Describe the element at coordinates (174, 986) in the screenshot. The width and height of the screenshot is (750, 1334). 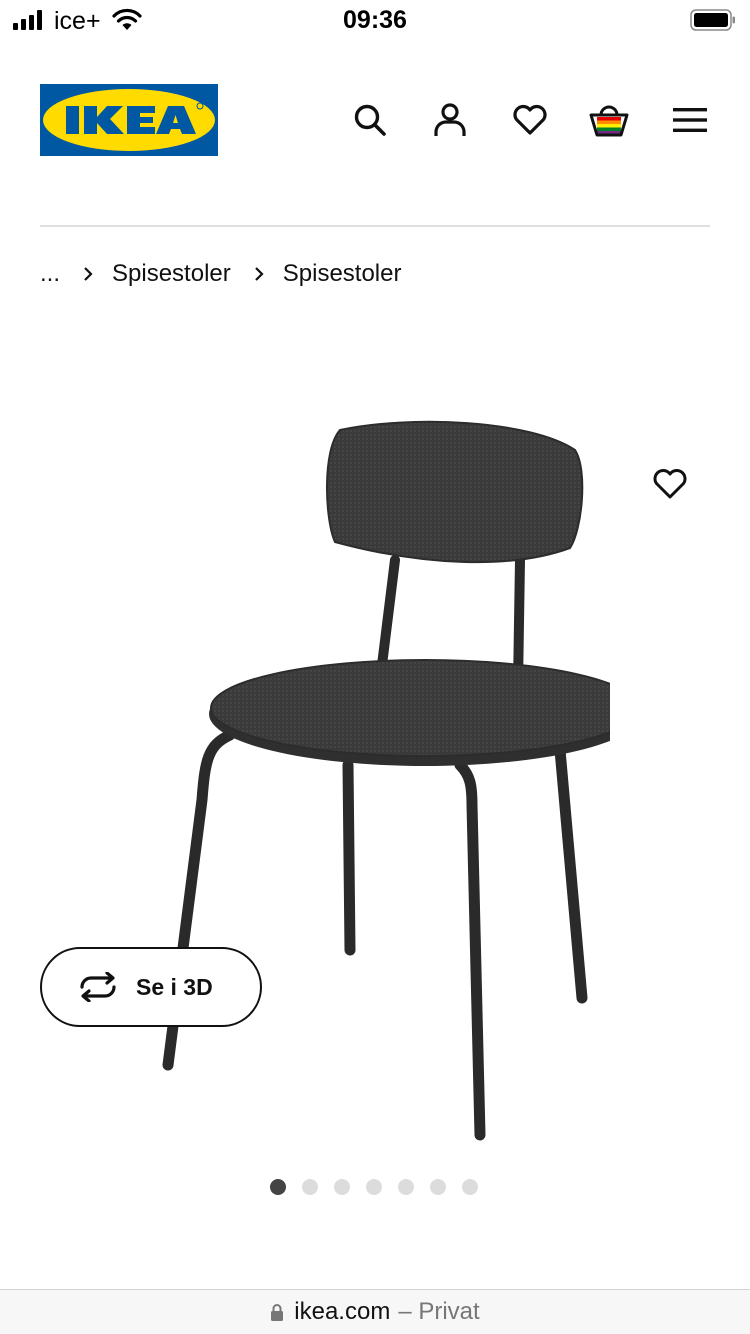
I see `view-in-3d-label: Se i 3D` at that location.